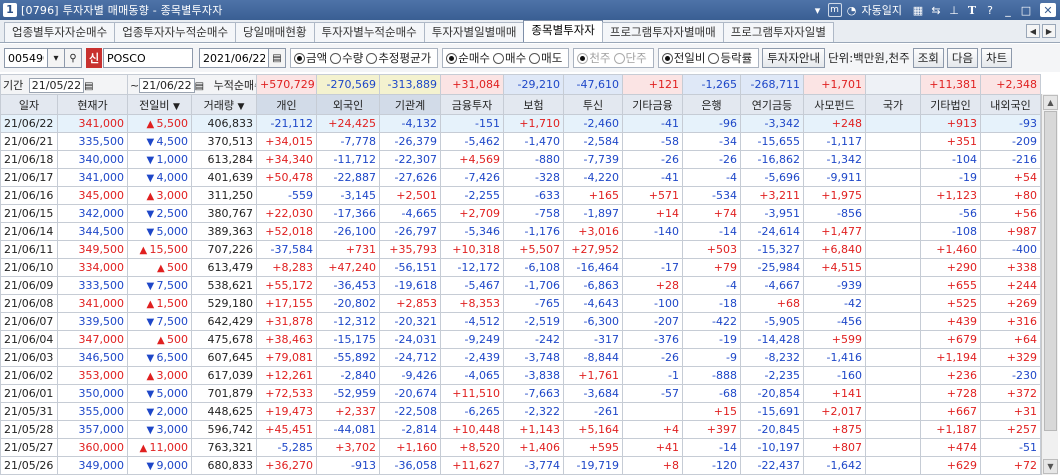 This screenshot has height=475, width=1060. I want to click on radio-prev-day-diff: 전일비, so click(683, 58).